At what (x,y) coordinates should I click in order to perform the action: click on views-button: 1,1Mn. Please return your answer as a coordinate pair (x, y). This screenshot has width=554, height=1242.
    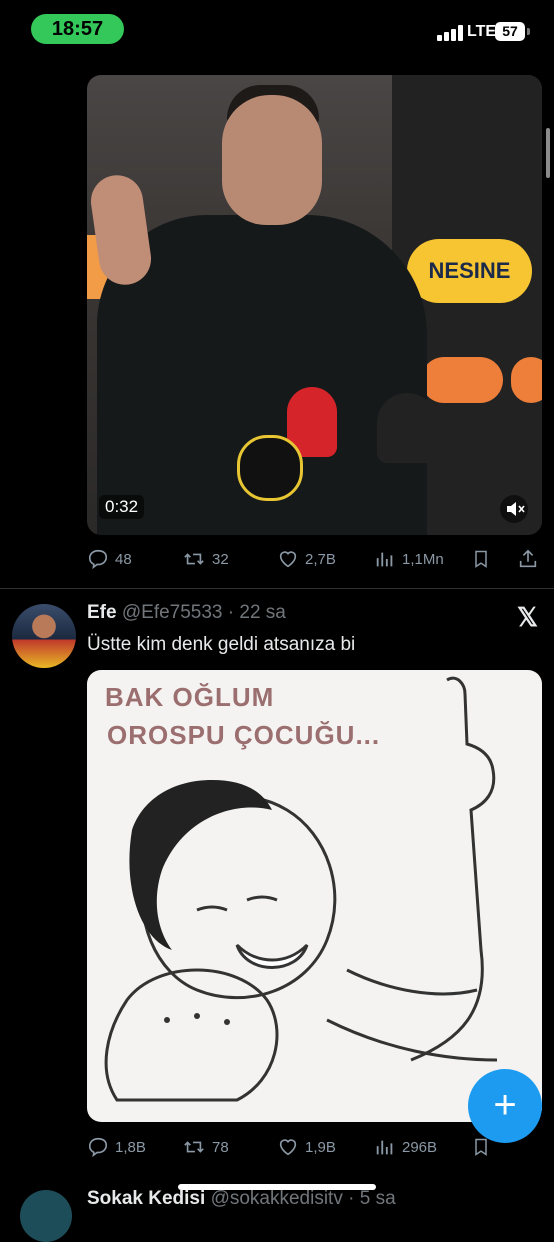
    Looking at the image, I should click on (409, 559).